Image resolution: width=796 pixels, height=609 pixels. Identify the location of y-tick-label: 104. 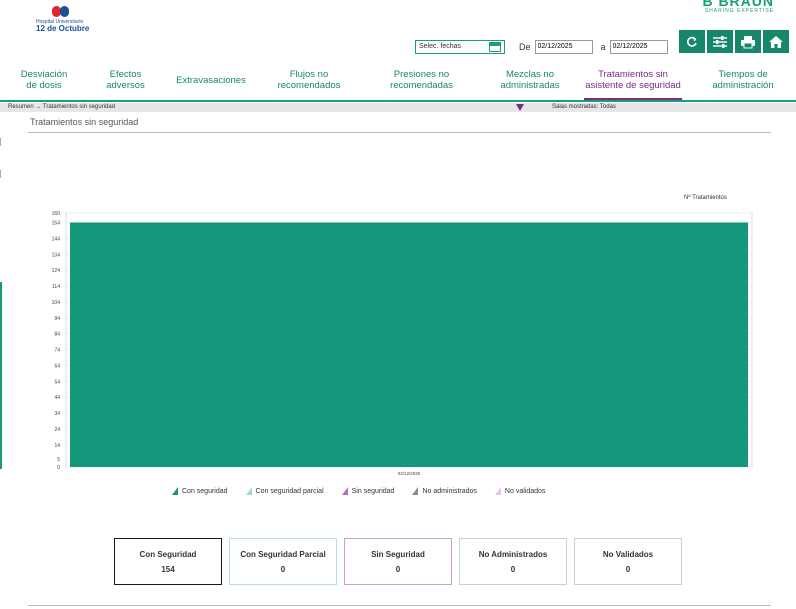
(56, 303).